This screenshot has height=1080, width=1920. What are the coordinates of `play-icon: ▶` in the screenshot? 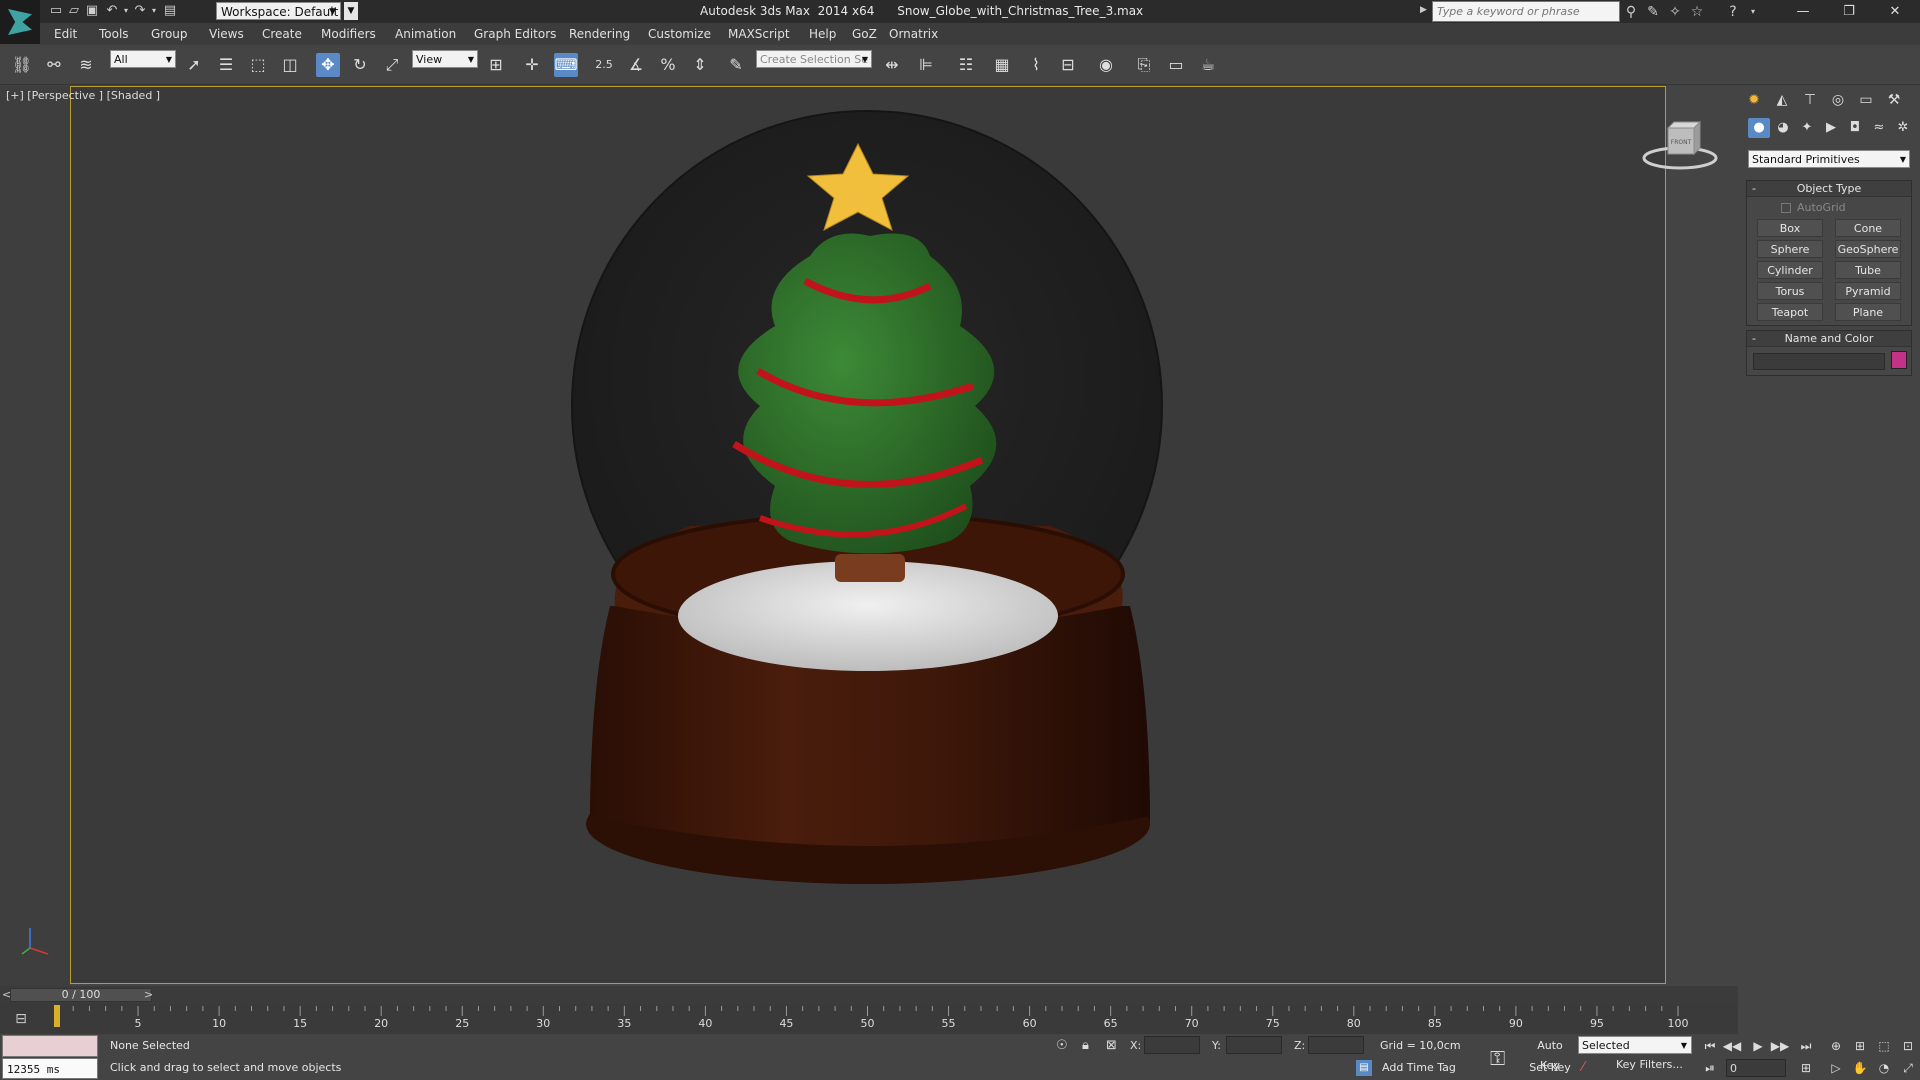 It's located at (1758, 1046).